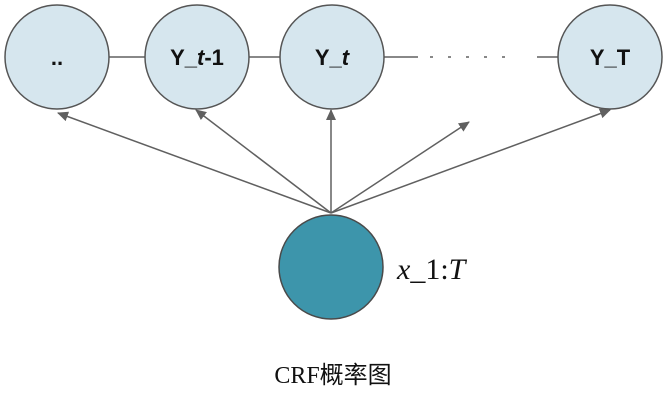 This screenshot has width=666, height=412. Describe the element at coordinates (403, 269) in the screenshot. I see `obs-label-prefix: x` at that location.